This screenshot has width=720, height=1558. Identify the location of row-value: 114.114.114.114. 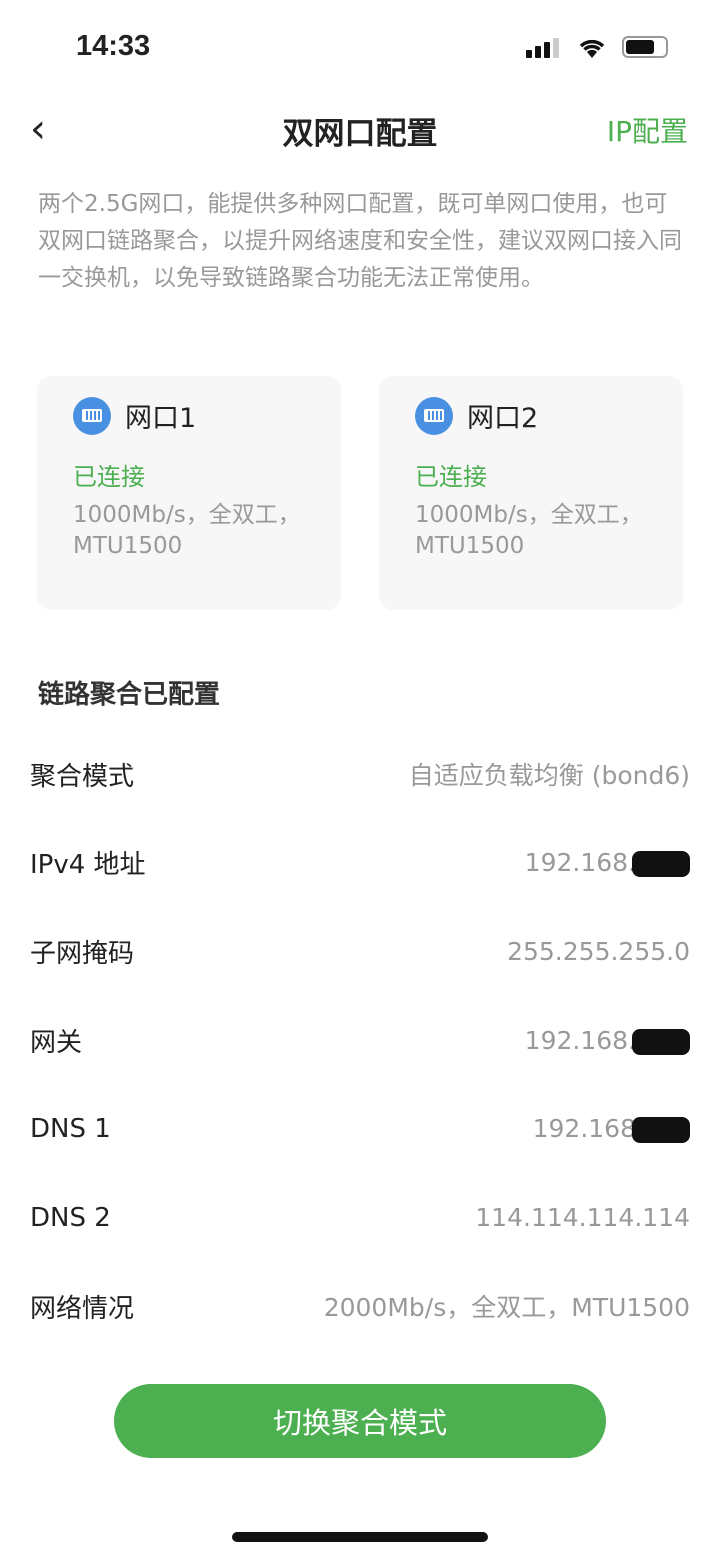
(582, 1217).